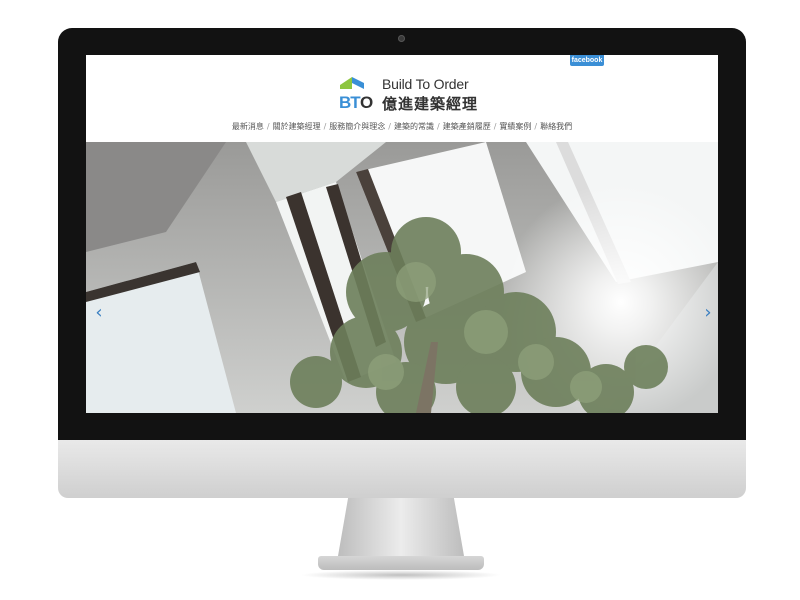 Image resolution: width=800 pixels, height=600 pixels. I want to click on facebook-link: facebook, so click(587, 60).